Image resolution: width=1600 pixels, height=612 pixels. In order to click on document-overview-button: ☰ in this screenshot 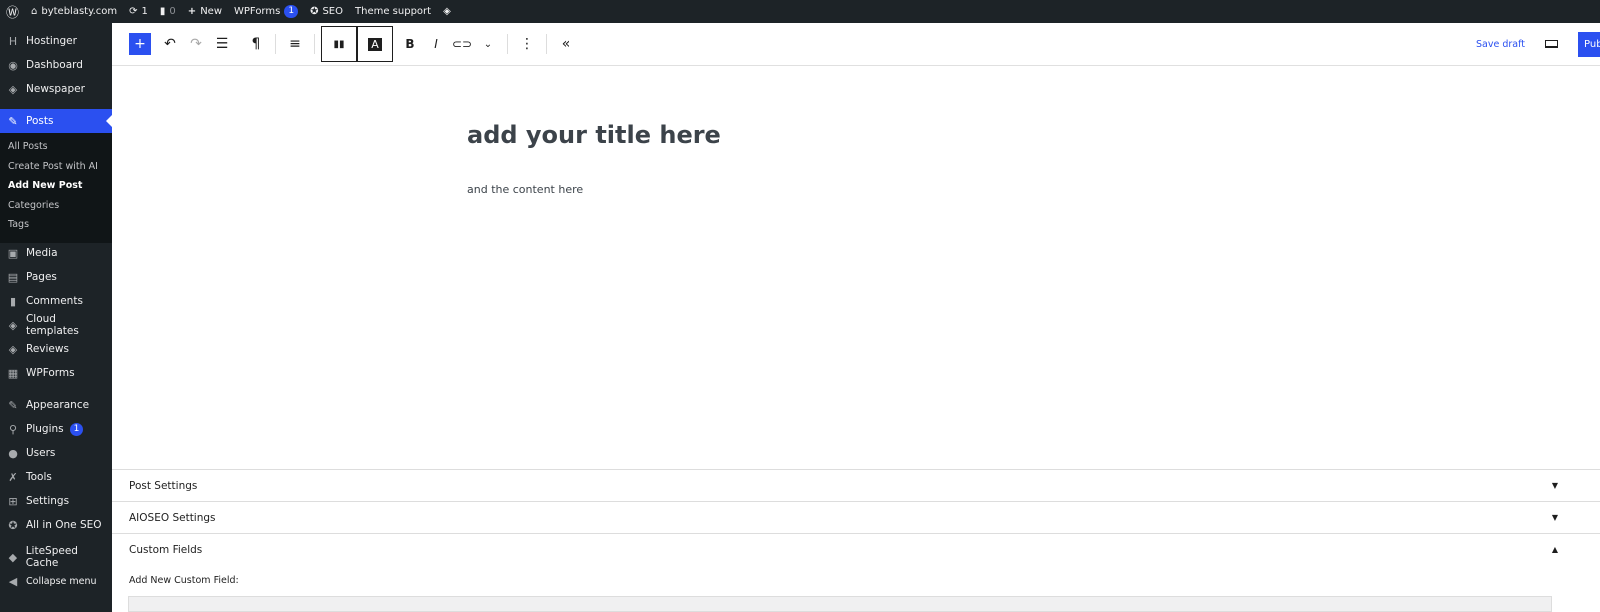, I will do `click(222, 44)`.